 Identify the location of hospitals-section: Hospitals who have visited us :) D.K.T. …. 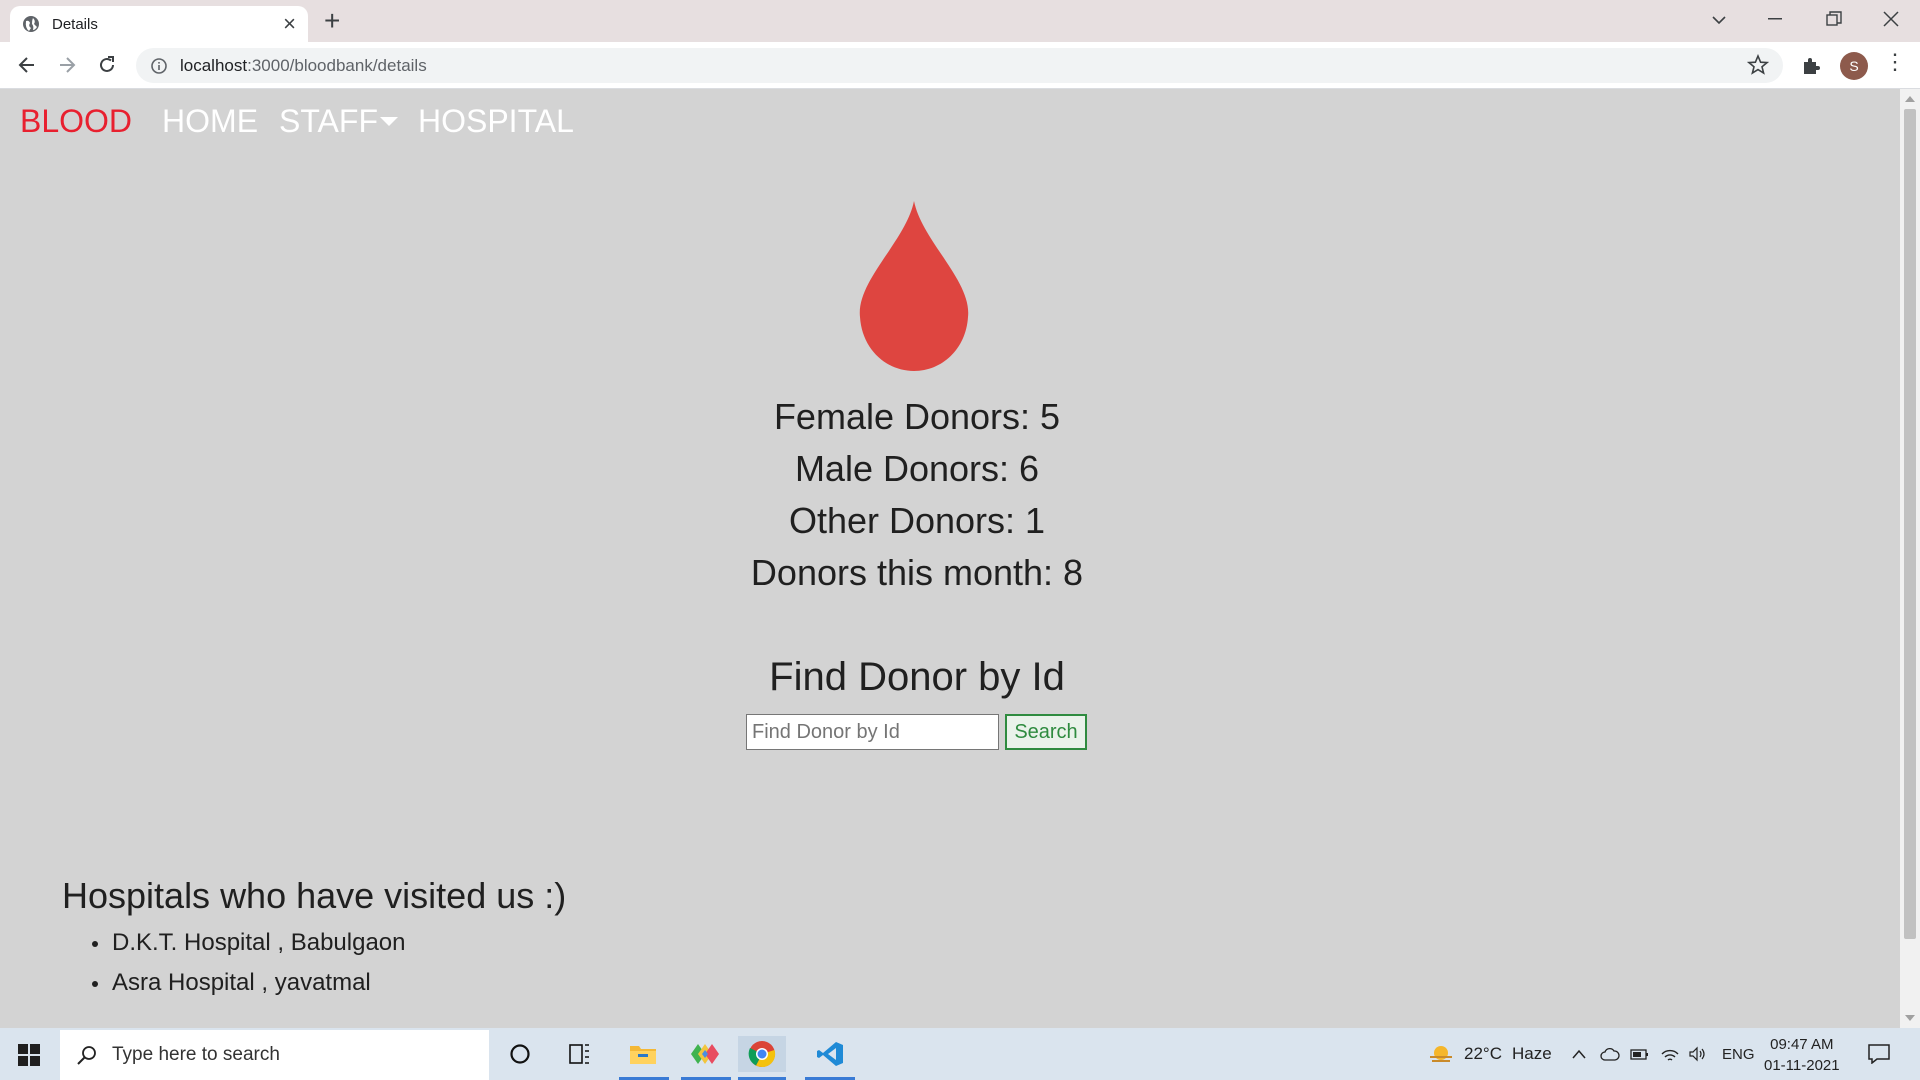
(314, 939).